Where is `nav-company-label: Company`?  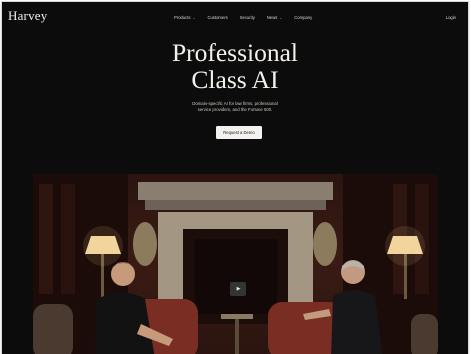
nav-company-label: Company is located at coordinates (303, 17).